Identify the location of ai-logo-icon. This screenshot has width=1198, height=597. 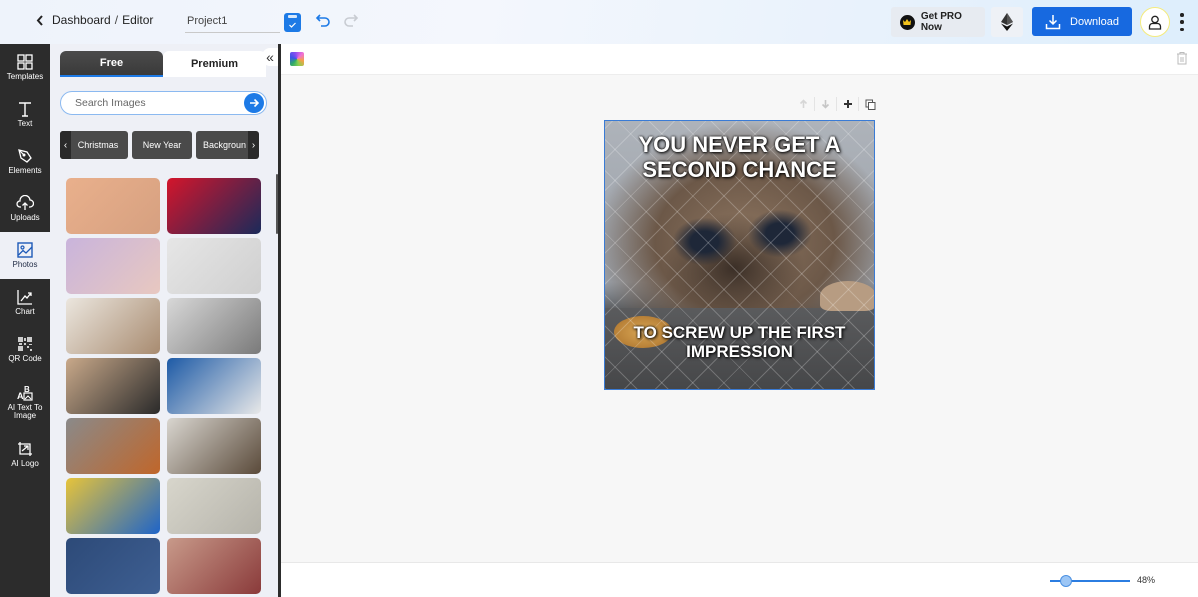
(25, 449).